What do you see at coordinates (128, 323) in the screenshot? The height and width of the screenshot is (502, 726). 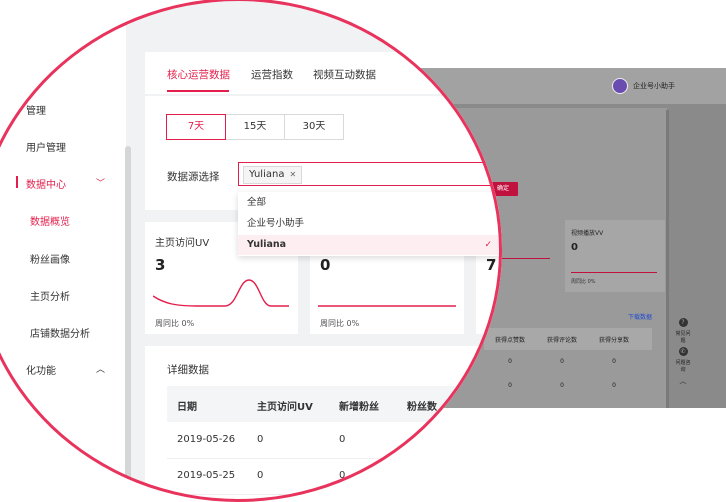 I see `sidebar-scrollbar` at bounding box center [128, 323].